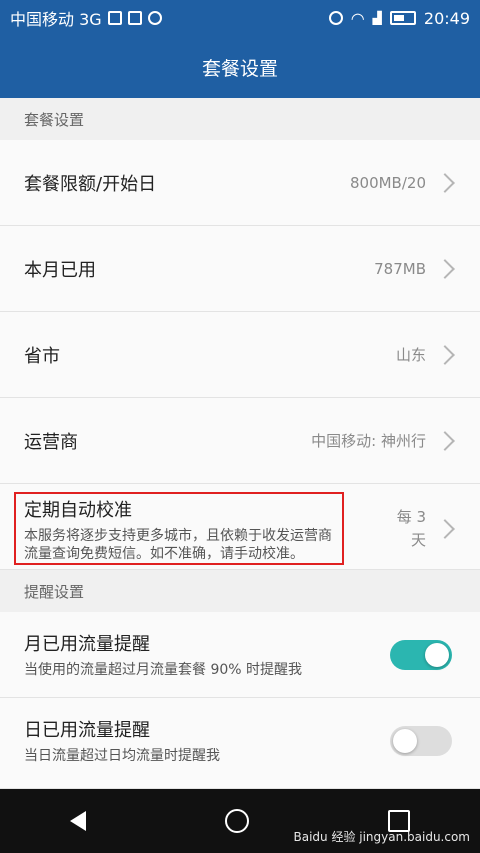  Describe the element at coordinates (240, 743) in the screenshot. I see `daily-reminder-row: 日已用流量提醒 当日流量超过日均流量时提醒我` at that location.